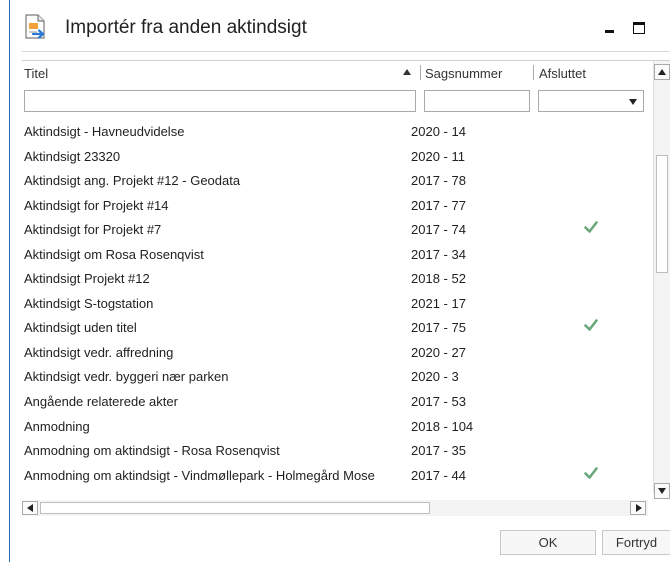  I want to click on title-bar: Importér fra anden aktindsigt ×, so click(340, 29).